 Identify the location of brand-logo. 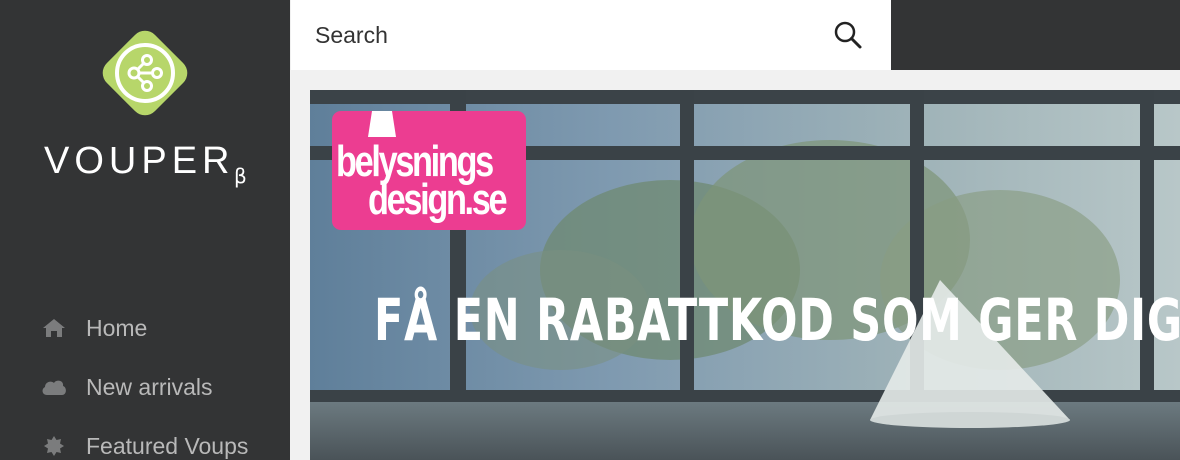
(145, 73).